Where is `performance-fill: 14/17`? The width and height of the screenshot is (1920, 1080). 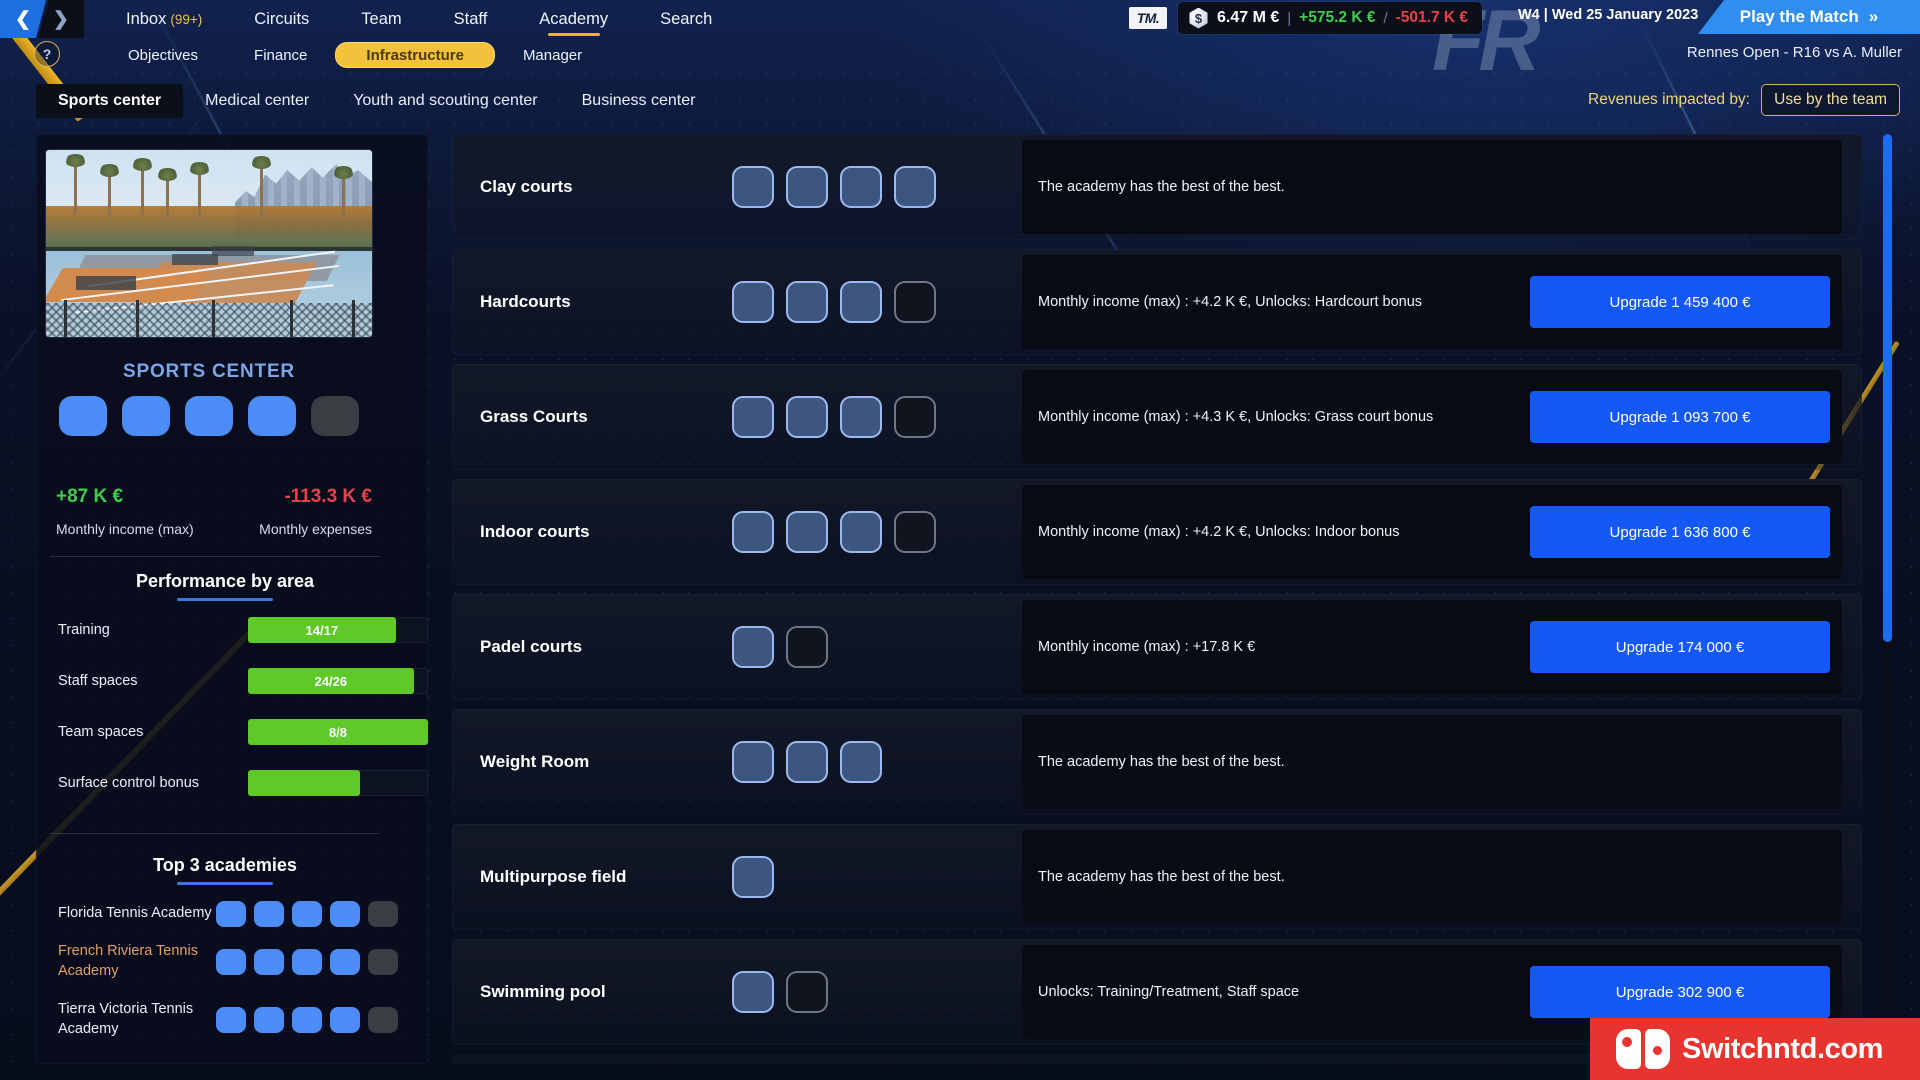
performance-fill: 14/17 is located at coordinates (322, 630).